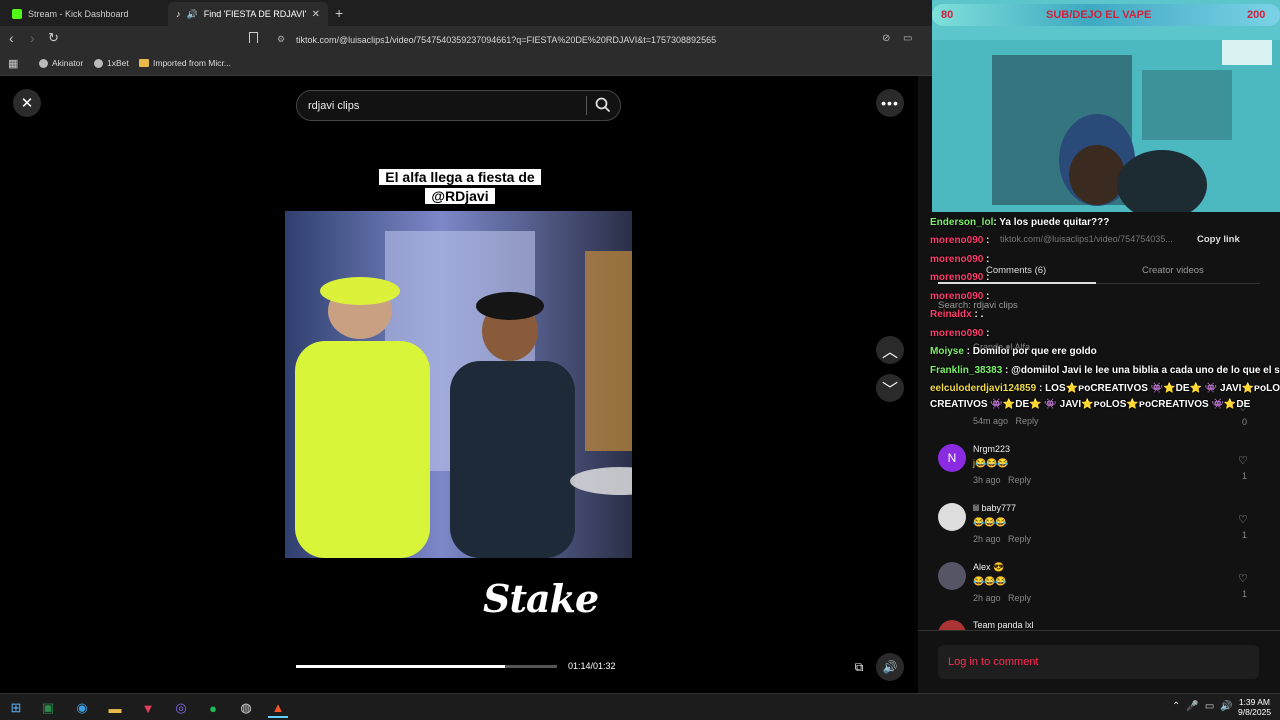 The width and height of the screenshot is (1280, 720). I want to click on tab-kick: Stream - Kick Dashboard, so click(86, 14).